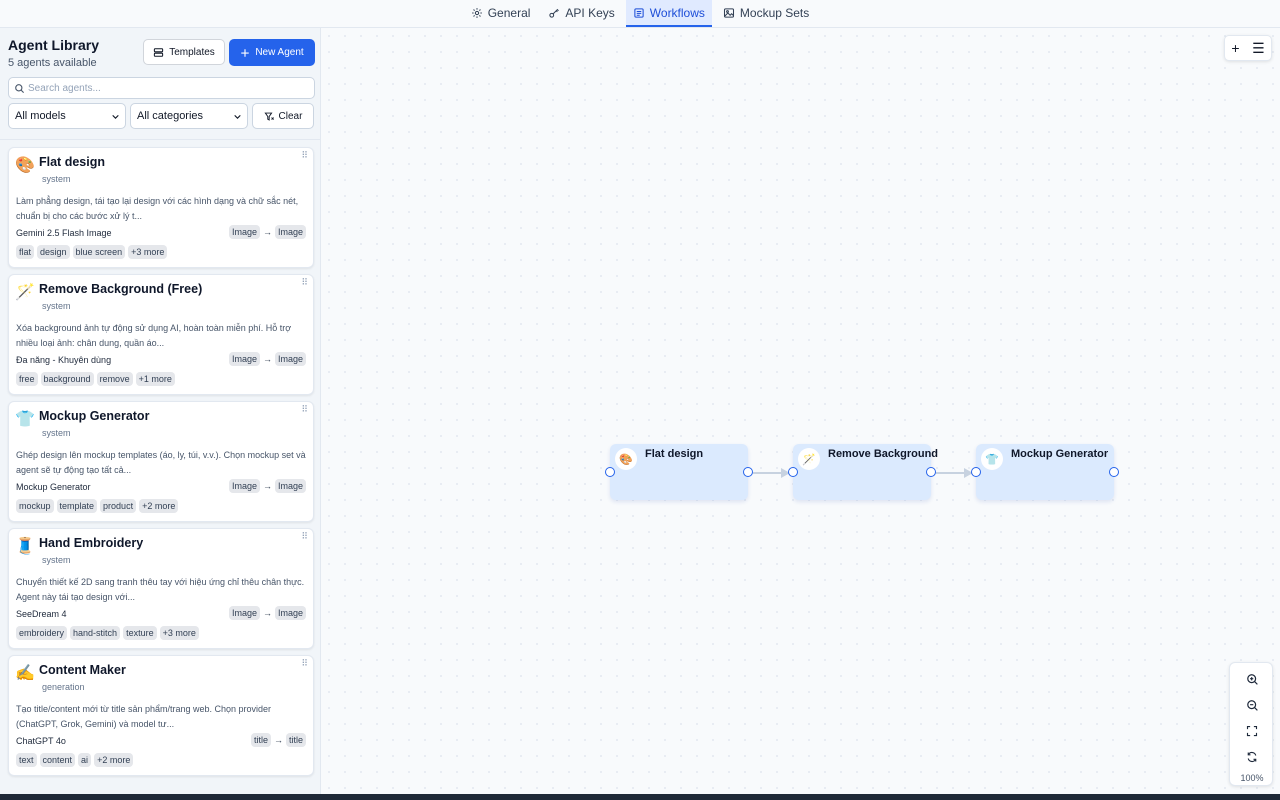 This screenshot has height=800, width=1280. Describe the element at coordinates (94, 416) in the screenshot. I see `agent-name: Mockup Generator` at that location.